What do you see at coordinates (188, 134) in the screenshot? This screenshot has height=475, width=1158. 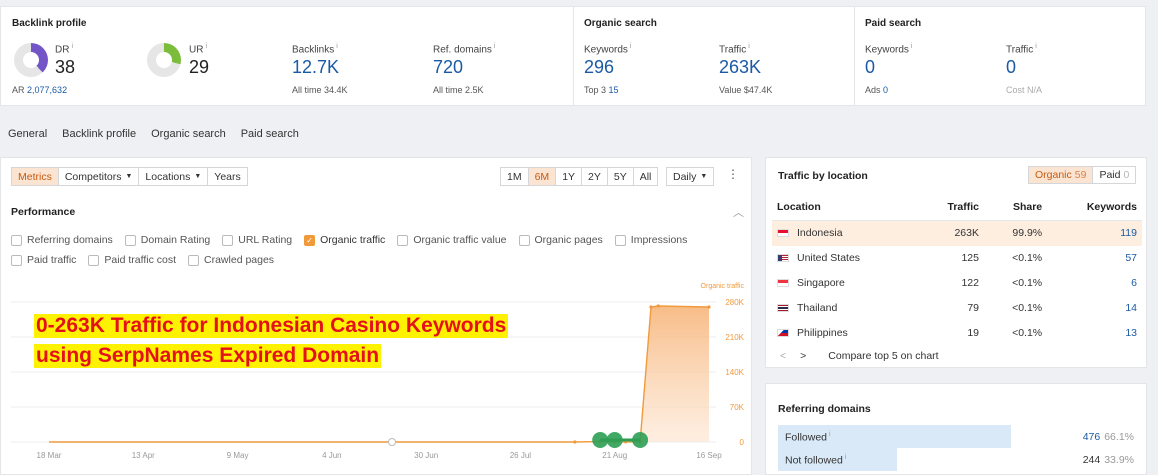 I see `tab-organic-search: Organic search` at bounding box center [188, 134].